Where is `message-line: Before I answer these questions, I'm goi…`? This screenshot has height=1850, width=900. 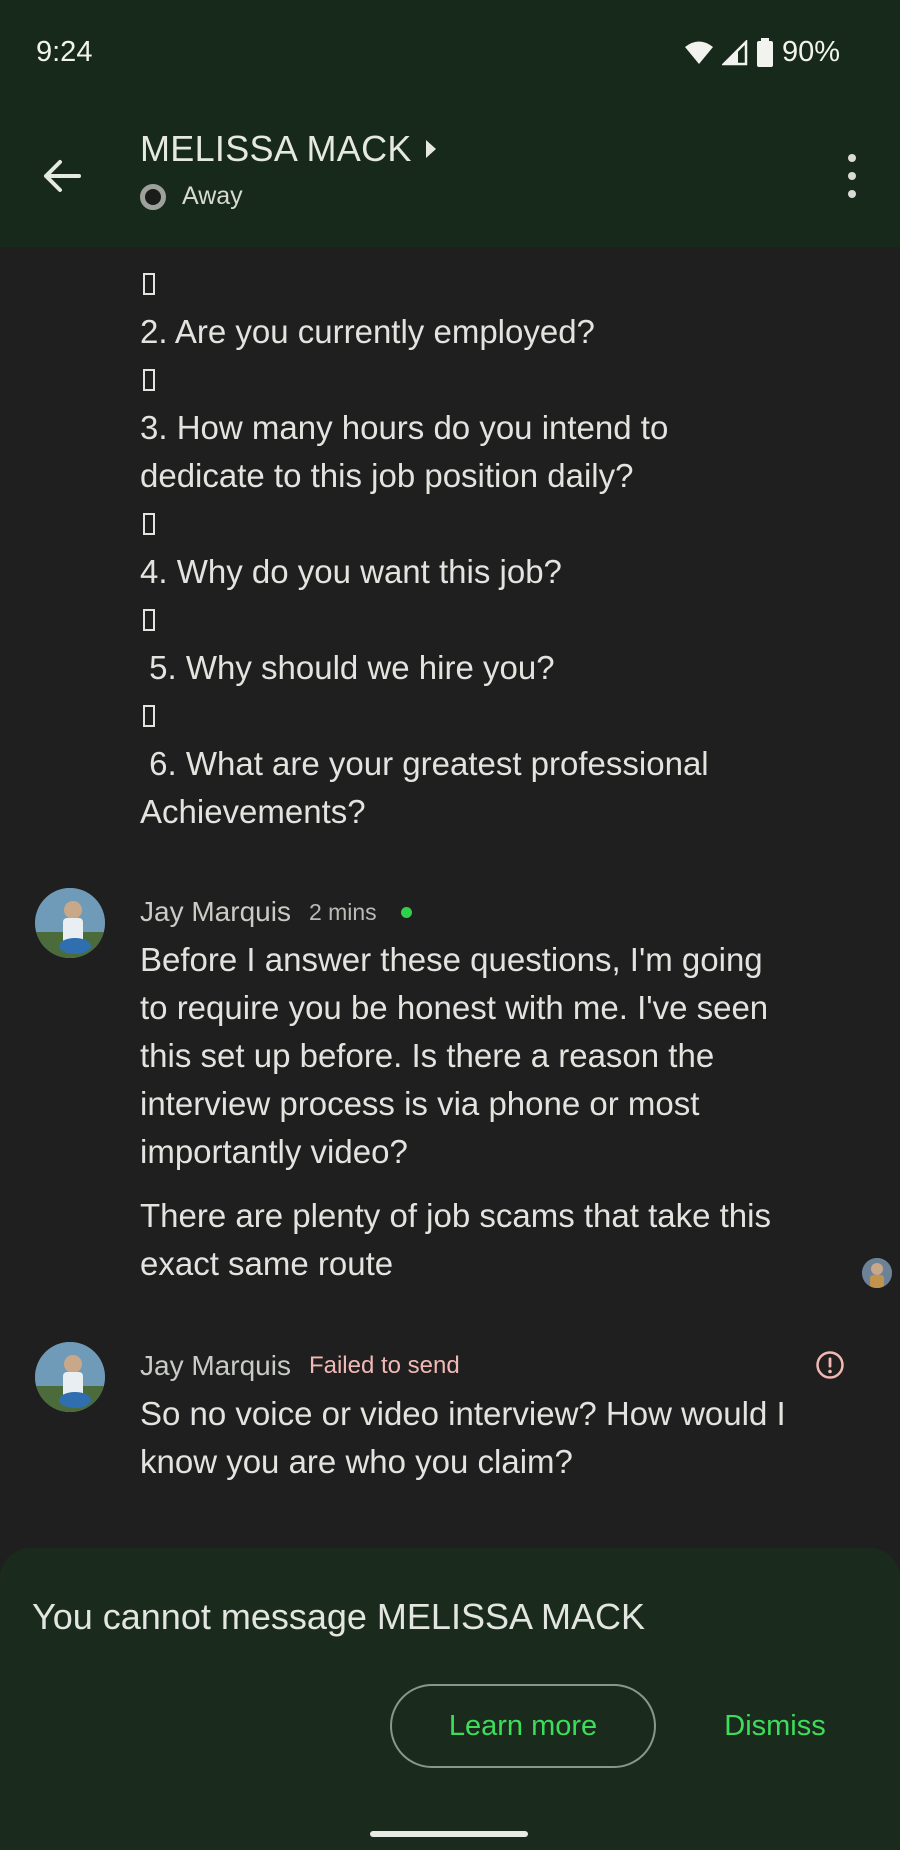 message-line: Before I answer these questions, I'm goi… is located at coordinates (451, 959).